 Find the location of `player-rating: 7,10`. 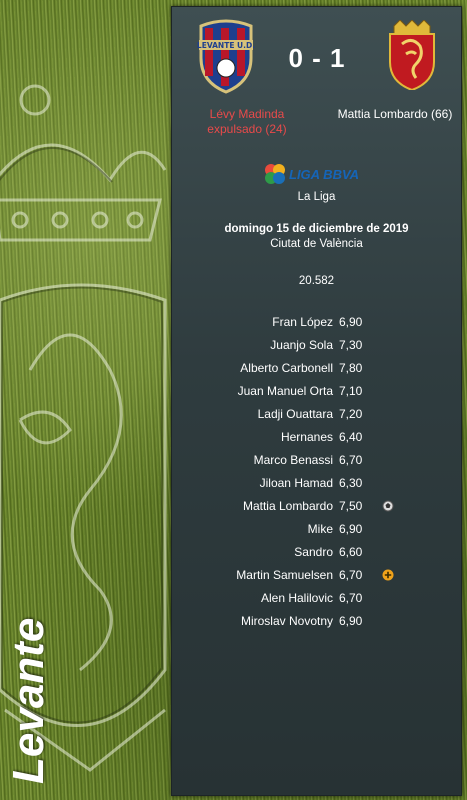

player-rating: 7,10 is located at coordinates (351, 391).